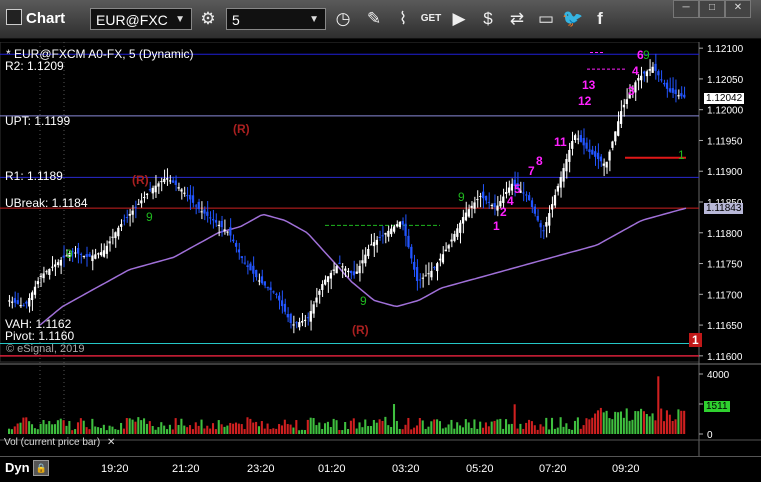  What do you see at coordinates (488, 19) in the screenshot?
I see `dollar-icon: $` at bounding box center [488, 19].